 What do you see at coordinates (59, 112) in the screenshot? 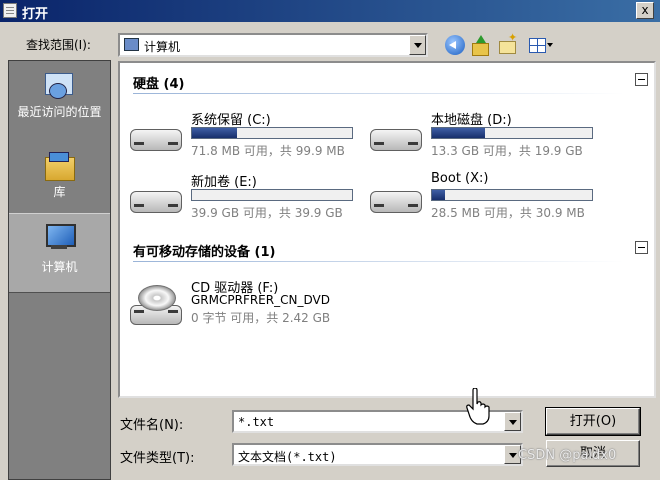
I see `place-recent-label: 最近访问的位置` at bounding box center [59, 112].